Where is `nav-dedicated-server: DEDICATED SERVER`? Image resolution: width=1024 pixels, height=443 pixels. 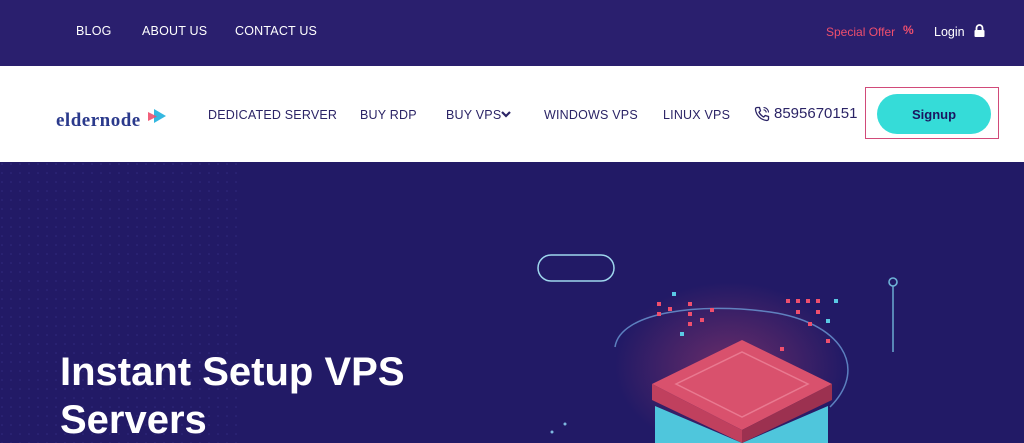 nav-dedicated-server: DEDICATED SERVER is located at coordinates (272, 115).